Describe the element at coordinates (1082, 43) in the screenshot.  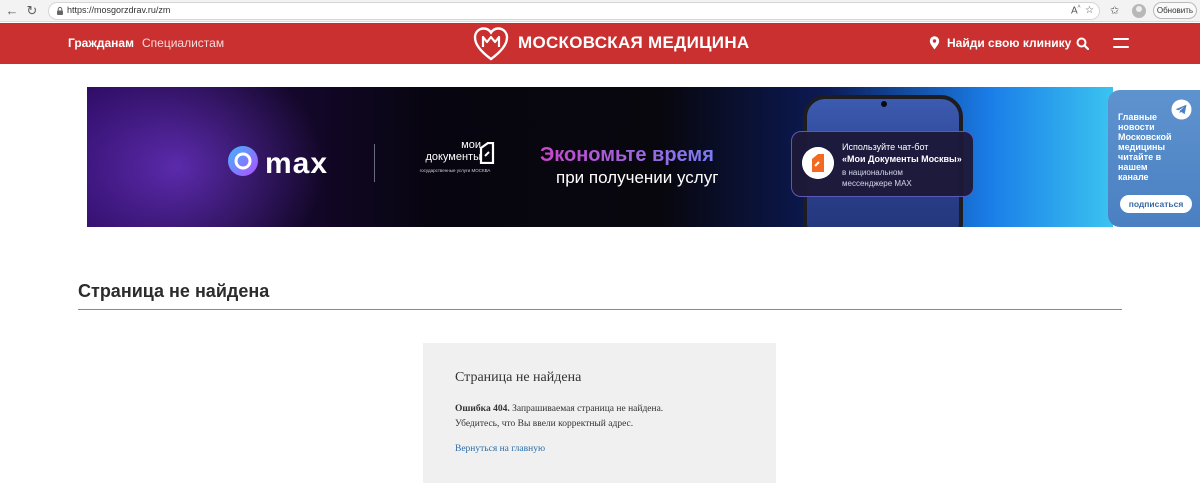
I see `search-icon` at that location.